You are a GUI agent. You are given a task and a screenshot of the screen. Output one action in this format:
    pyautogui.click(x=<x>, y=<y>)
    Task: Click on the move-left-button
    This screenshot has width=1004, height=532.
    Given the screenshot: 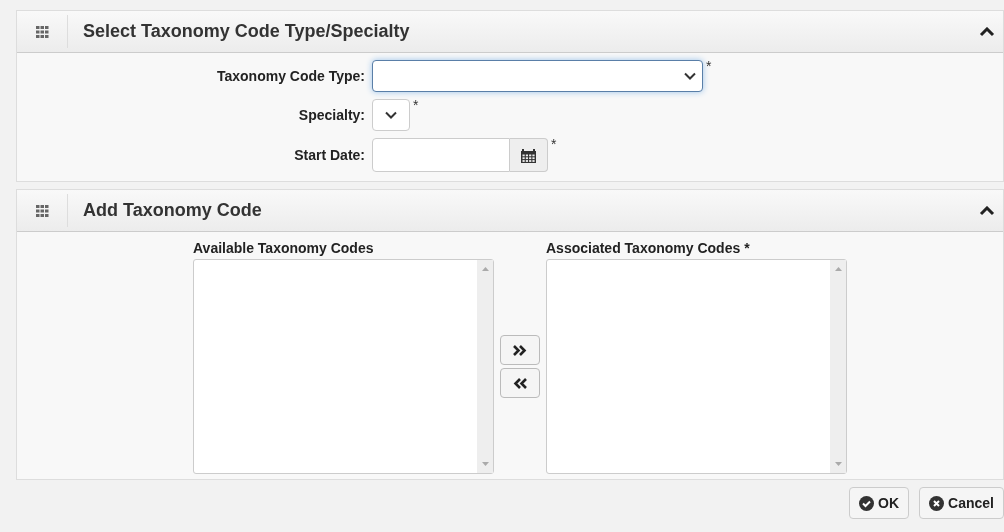 What is the action you would take?
    pyautogui.click(x=520, y=383)
    